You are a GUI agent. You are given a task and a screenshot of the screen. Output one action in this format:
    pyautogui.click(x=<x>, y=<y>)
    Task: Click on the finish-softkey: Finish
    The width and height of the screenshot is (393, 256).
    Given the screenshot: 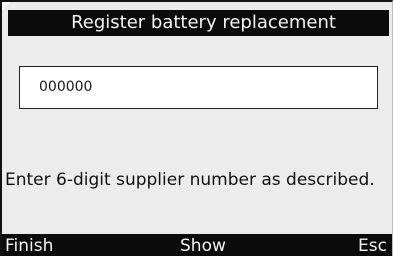 What is the action you would take?
    pyautogui.click(x=29, y=245)
    